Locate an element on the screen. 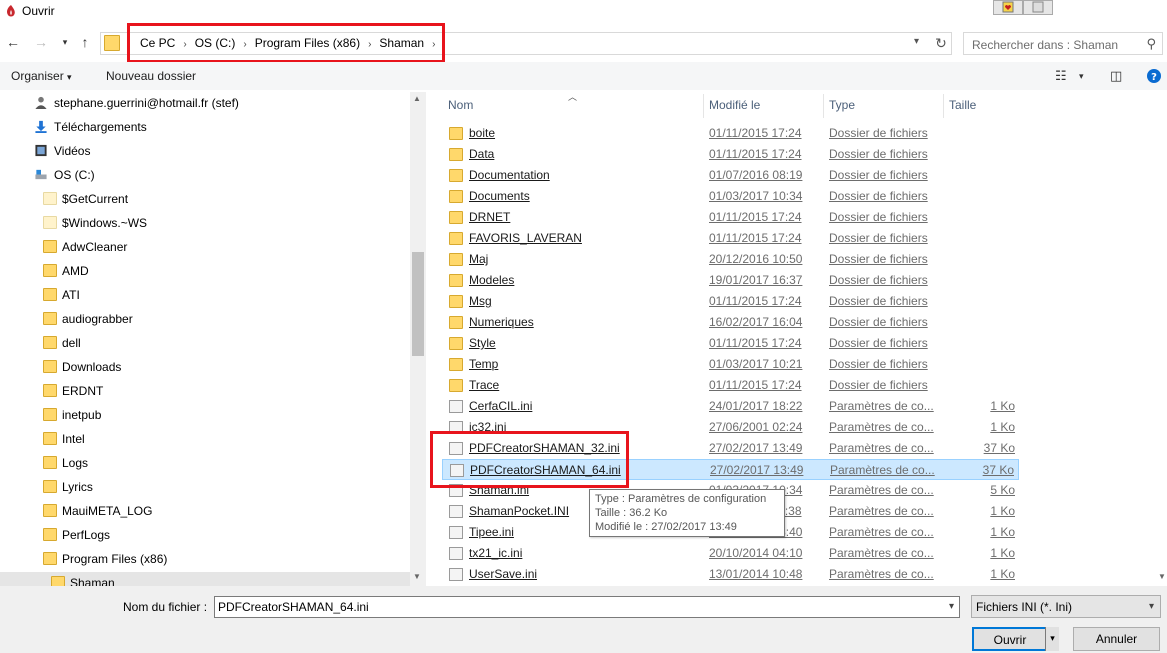 Image resolution: width=1167 pixels, height=653 pixels. list-item: Maj 20/12/2016 10:50 Dossier de fichiers is located at coordinates (730, 259).